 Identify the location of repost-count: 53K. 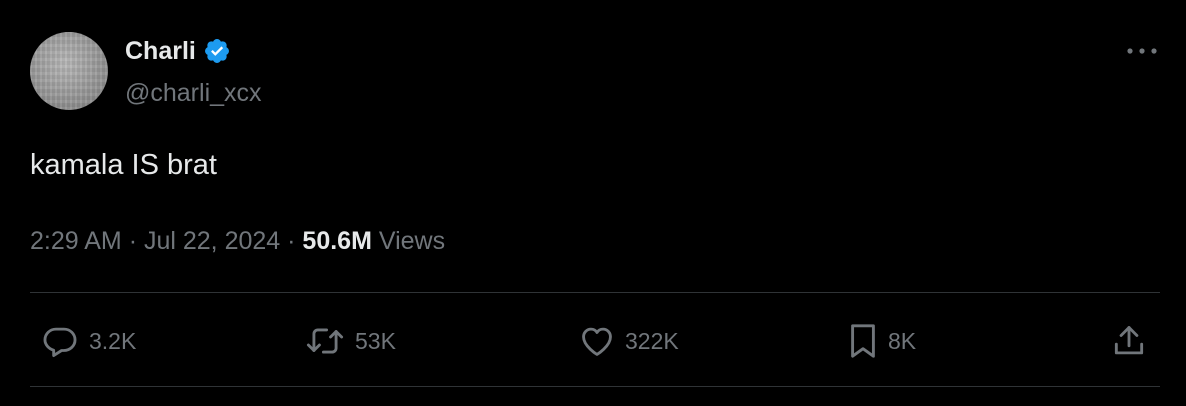
(375, 341).